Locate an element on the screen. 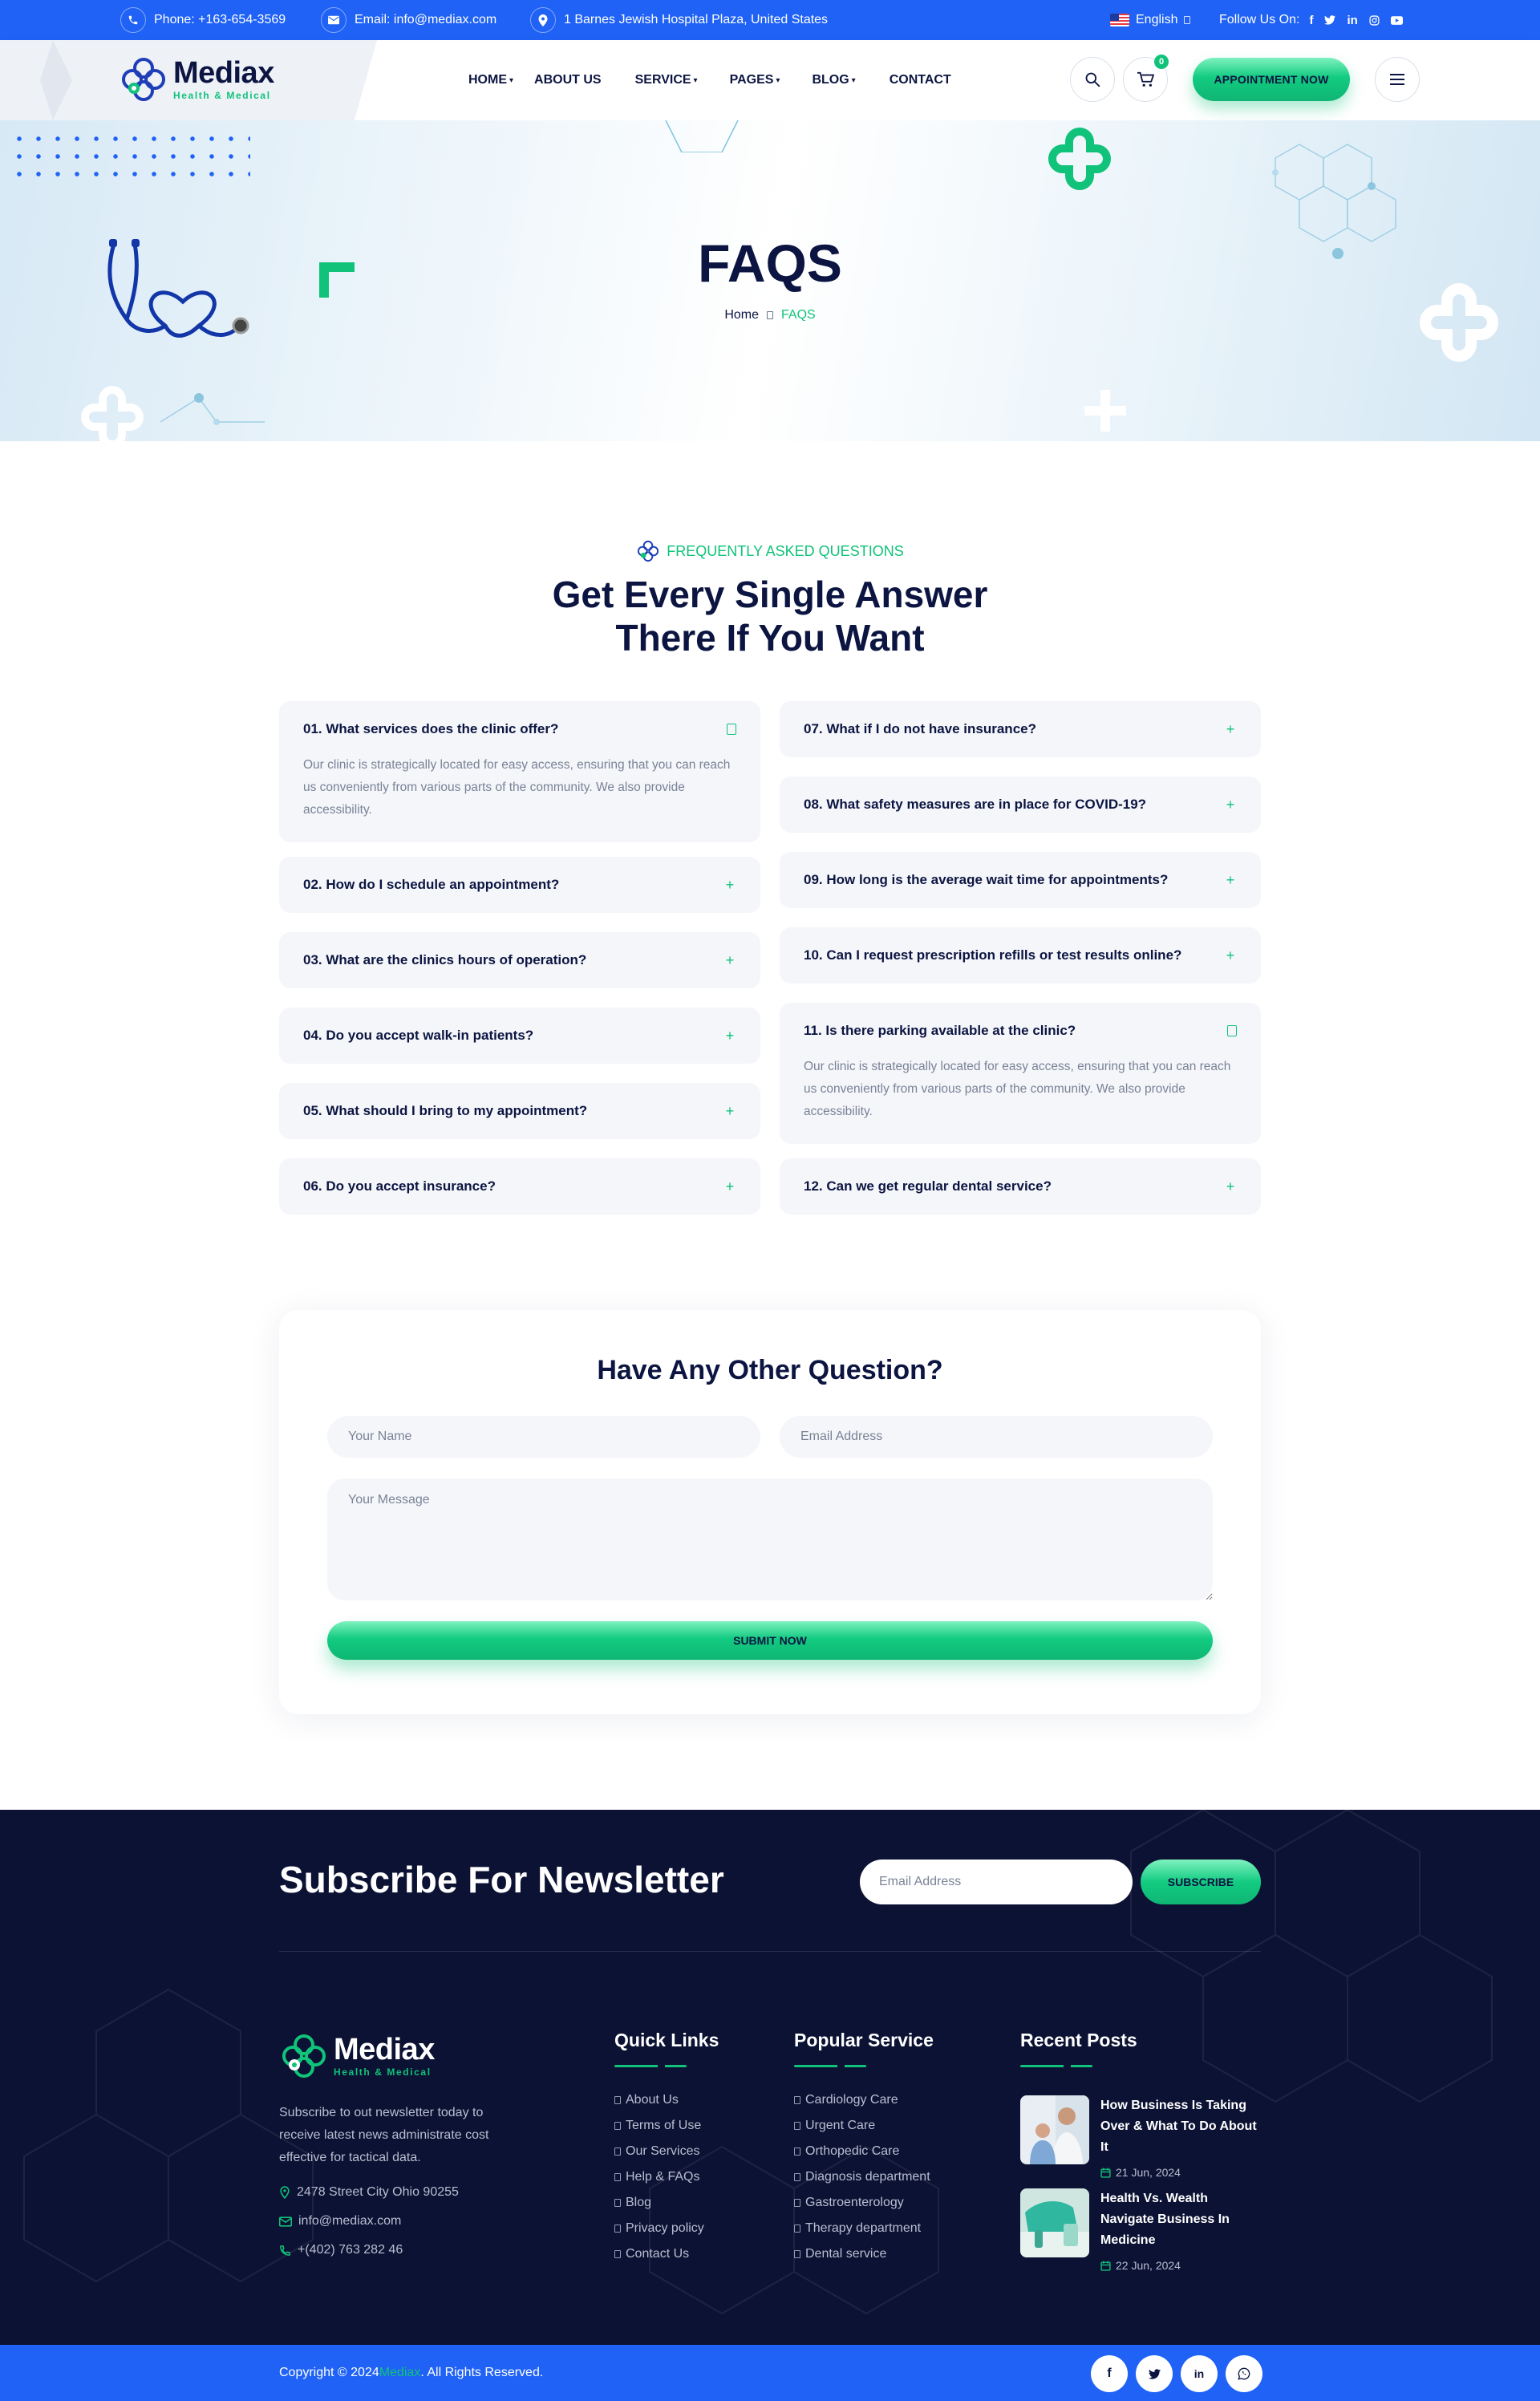 The height and width of the screenshot is (2401, 1540). service-link-orthopedic: Orthopedic Care is located at coordinates (862, 2151).